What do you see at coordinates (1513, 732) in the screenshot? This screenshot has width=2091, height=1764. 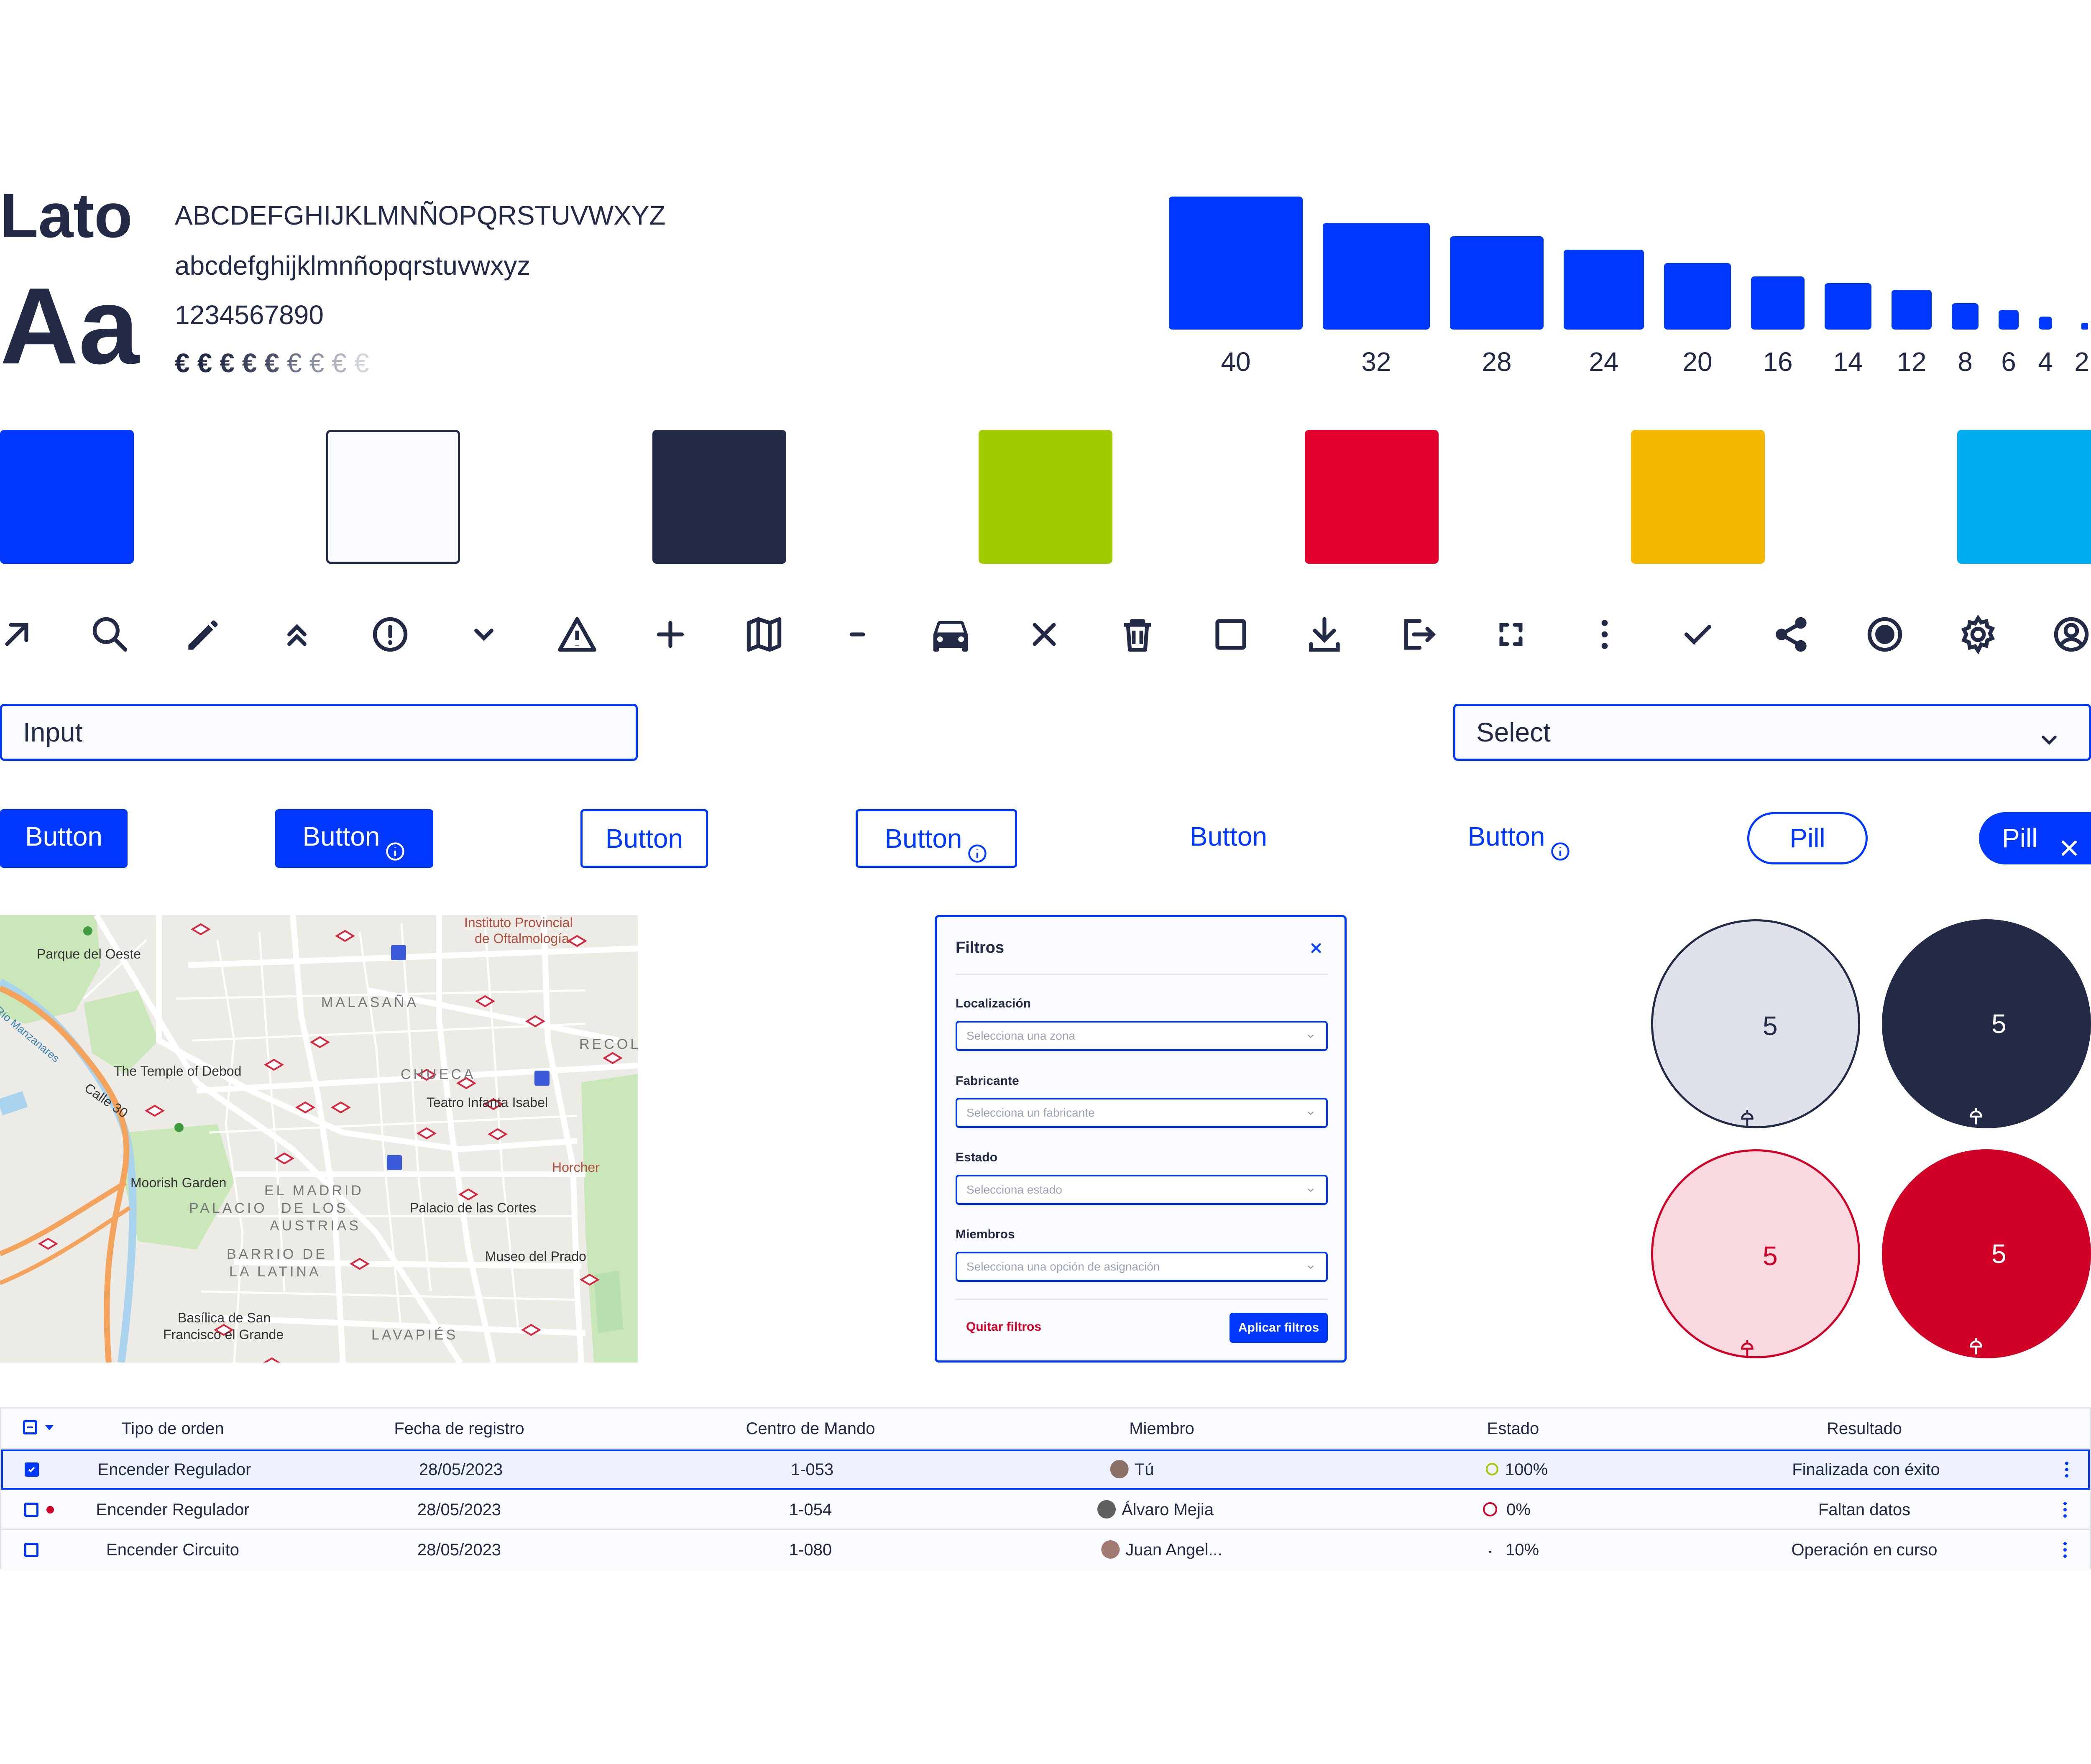 I see `select-value: Select` at bounding box center [1513, 732].